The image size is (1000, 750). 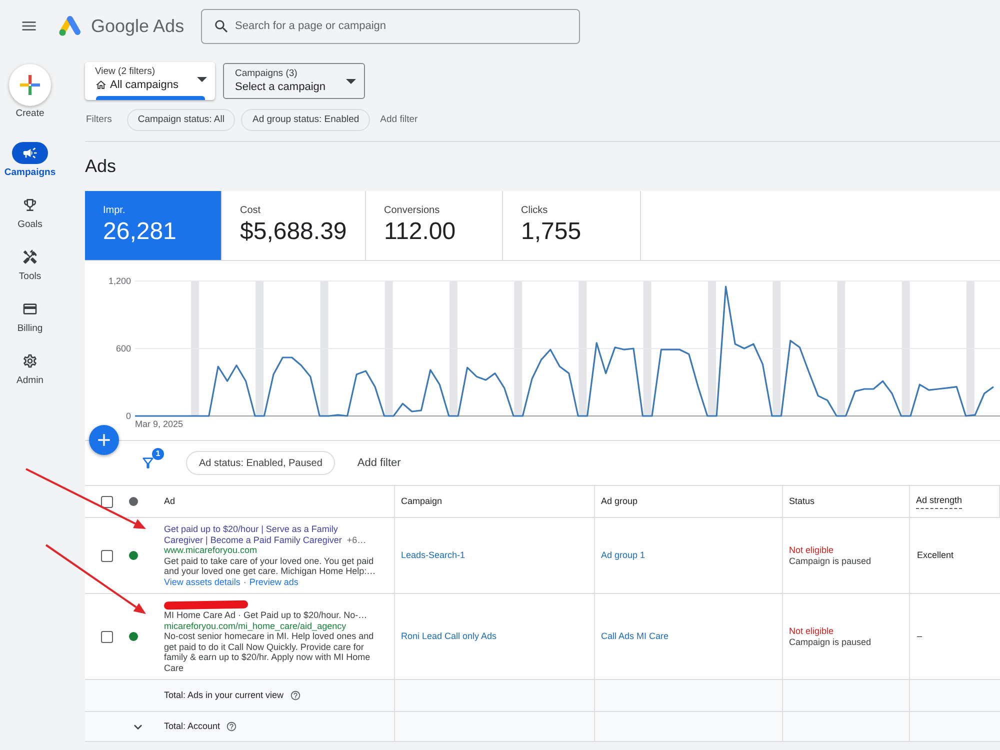 What do you see at coordinates (261, 463) in the screenshot?
I see `filter-chip: Ad status: Enabled, Paused` at bounding box center [261, 463].